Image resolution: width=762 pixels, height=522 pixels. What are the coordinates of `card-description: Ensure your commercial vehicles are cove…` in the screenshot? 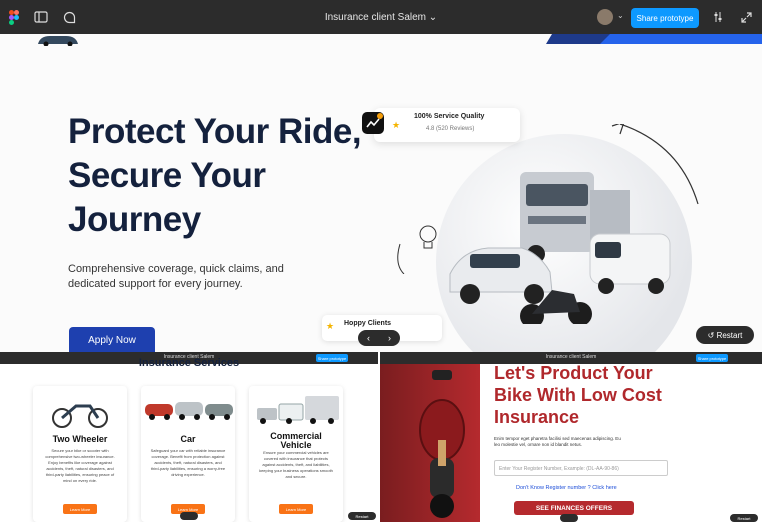 It's located at (296, 464).